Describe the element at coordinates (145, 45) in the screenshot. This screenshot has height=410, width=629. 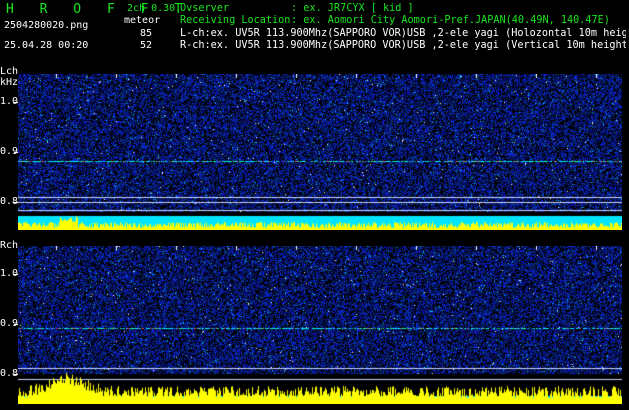
I see `meteor-count-rch: 52` at that location.